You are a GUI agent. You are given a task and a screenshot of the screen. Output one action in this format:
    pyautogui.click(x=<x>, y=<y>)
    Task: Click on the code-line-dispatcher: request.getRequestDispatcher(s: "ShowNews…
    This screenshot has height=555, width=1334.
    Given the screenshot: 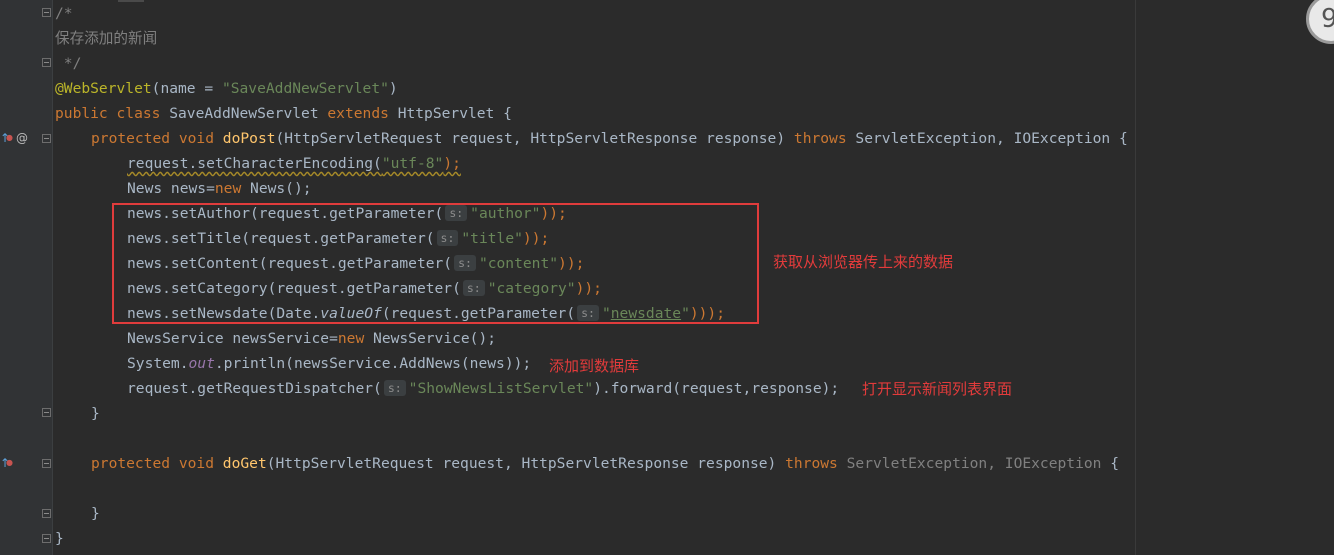 What is the action you would take?
    pyautogui.click(x=483, y=388)
    